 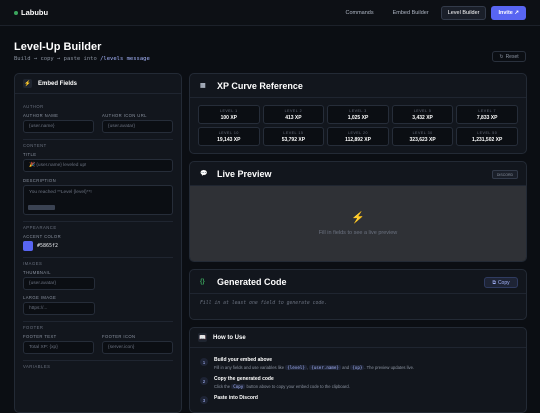 What do you see at coordinates (124, 115) in the screenshot?
I see `author-icon-label: AUTHOR ICON URL` at bounding box center [124, 115].